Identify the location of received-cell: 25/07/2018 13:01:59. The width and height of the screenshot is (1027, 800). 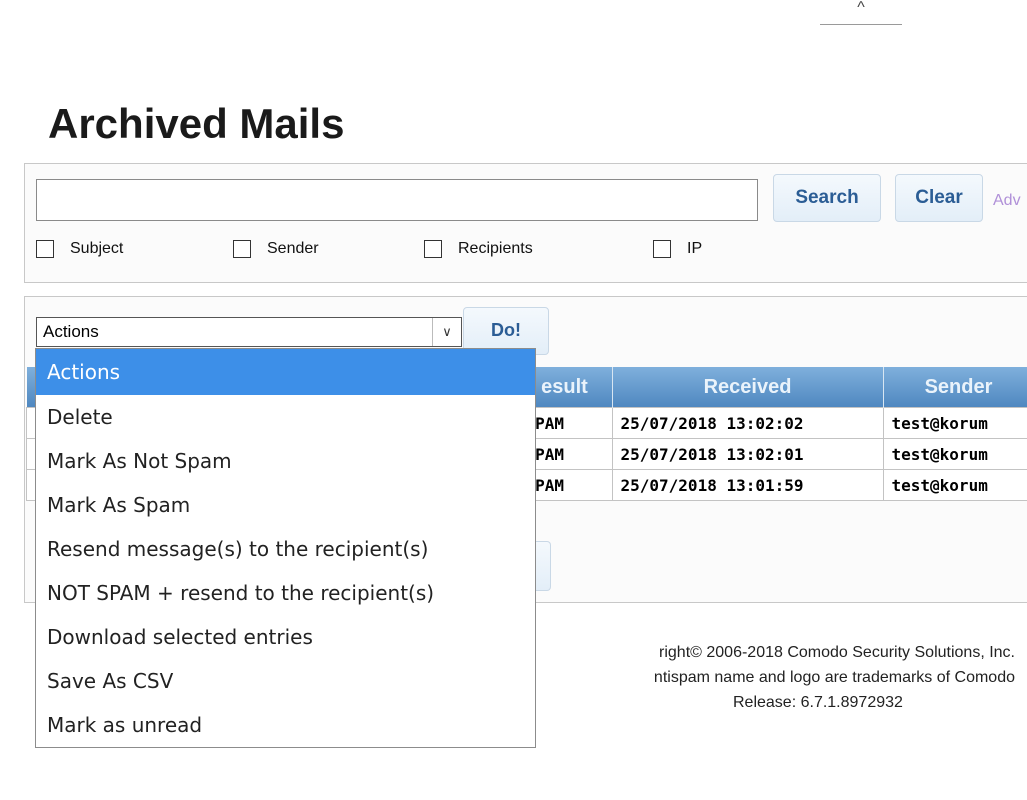
(747, 485).